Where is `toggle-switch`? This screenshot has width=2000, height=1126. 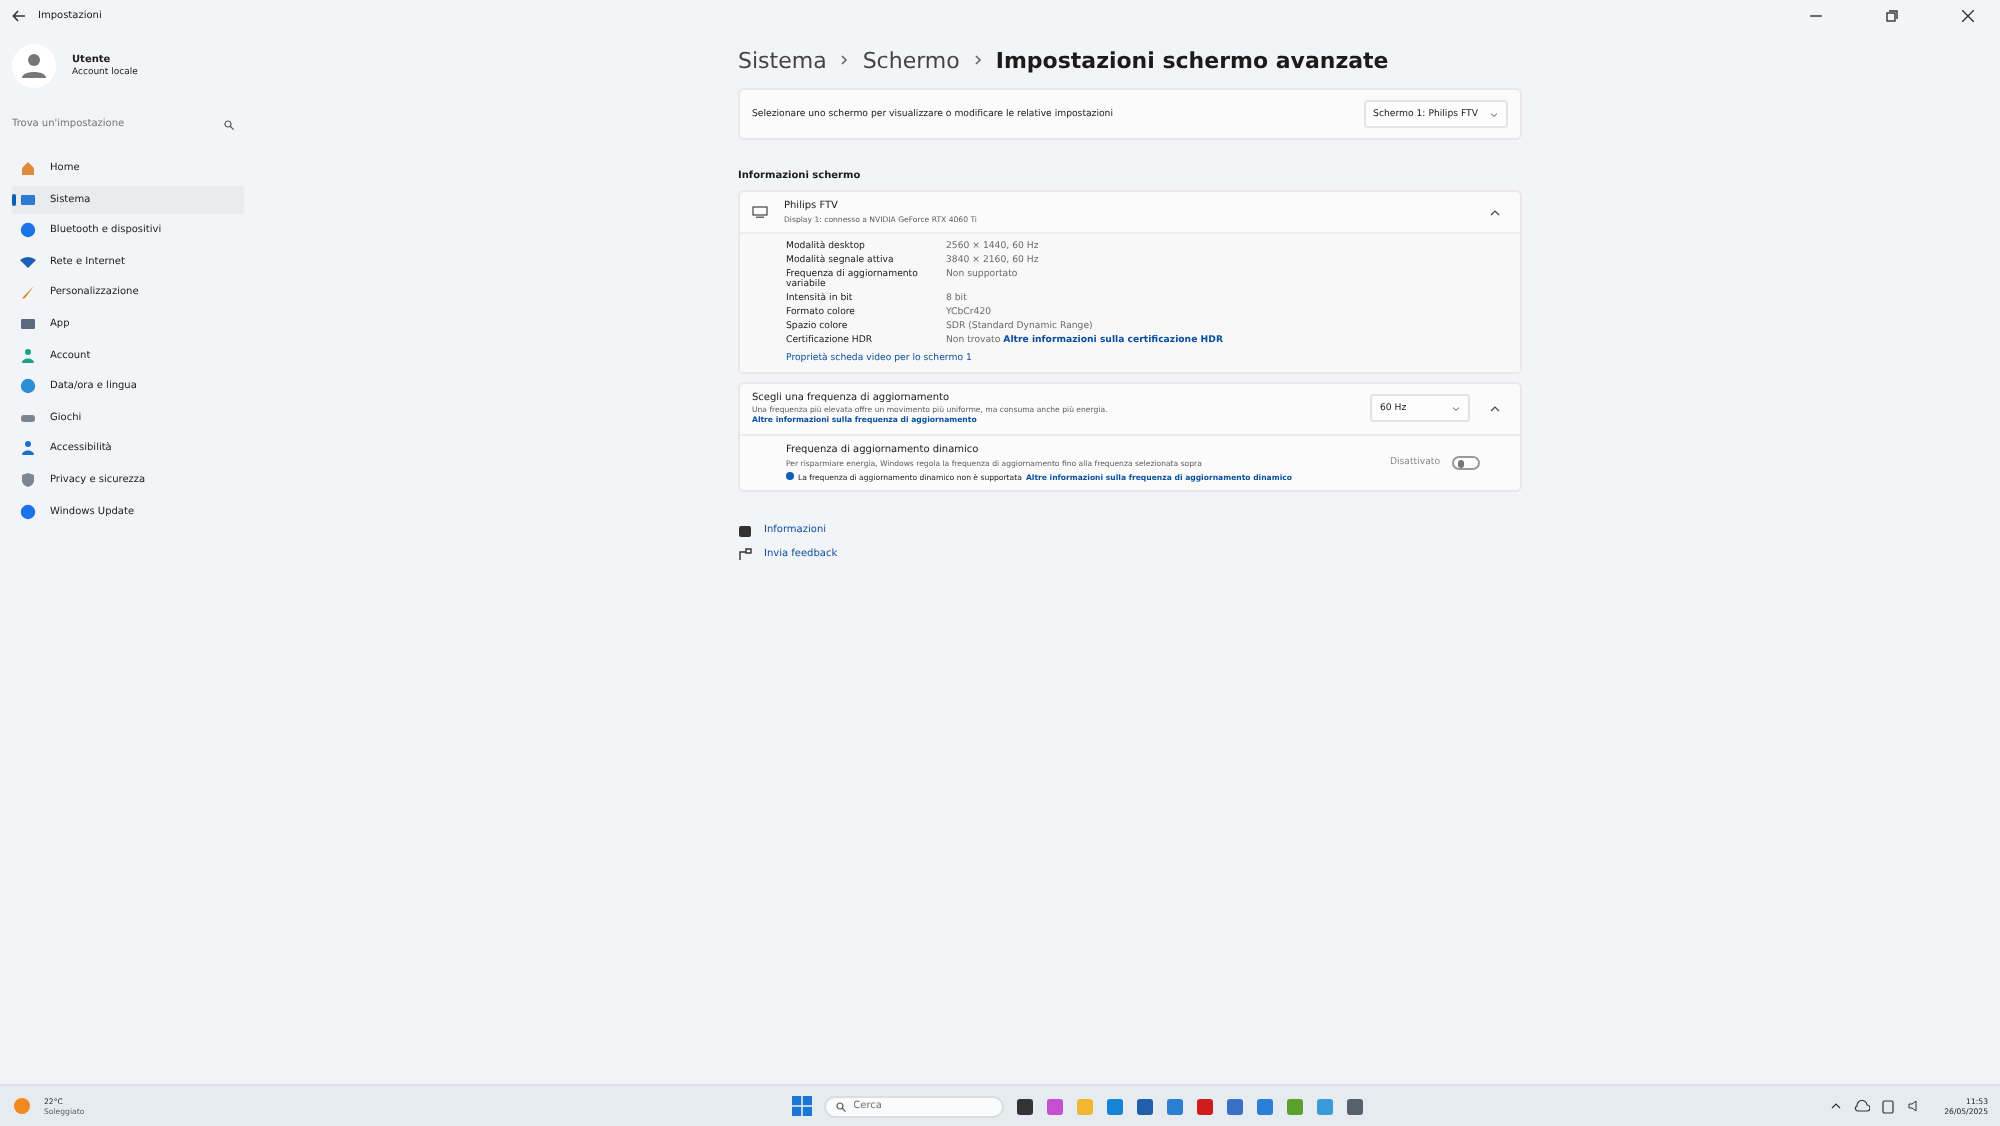 toggle-switch is located at coordinates (1466, 462).